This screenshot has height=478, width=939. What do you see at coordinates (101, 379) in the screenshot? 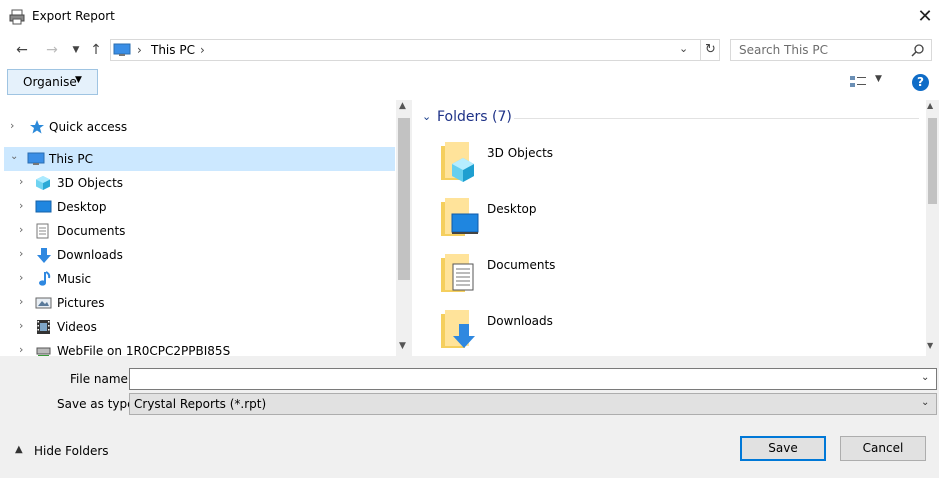
I see `file-name-label: File name:` at bounding box center [101, 379].